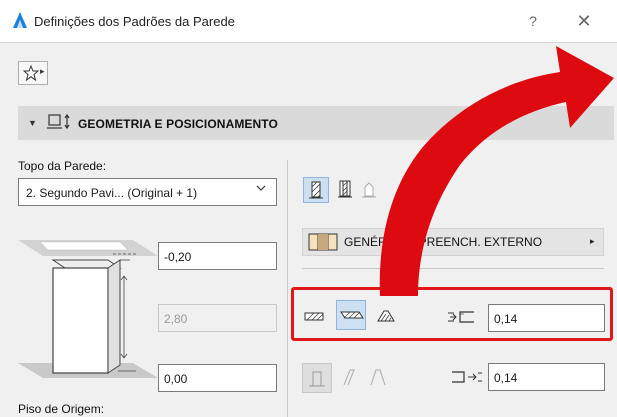  I want to click on structure-profile-button, so click(370, 190).